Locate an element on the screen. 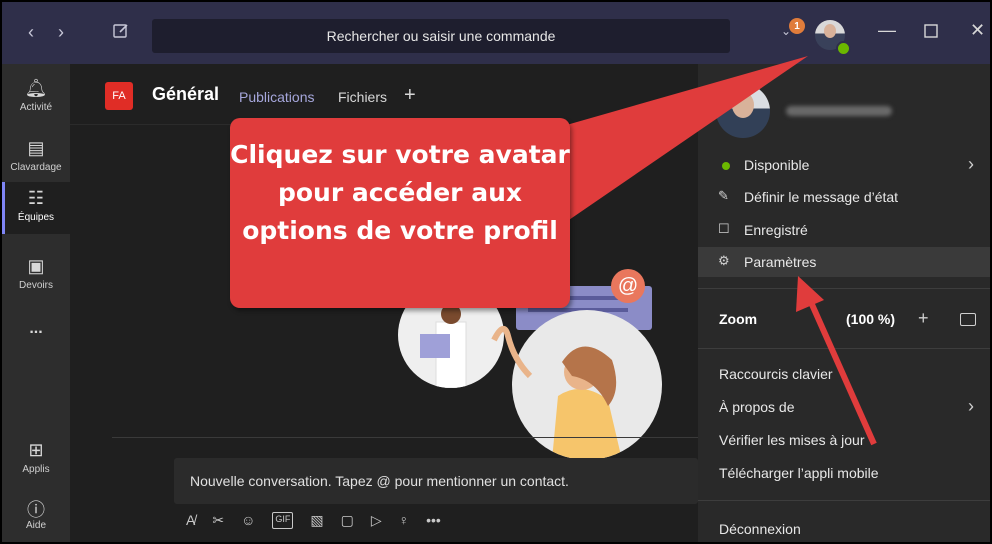 Image resolution: width=992 pixels, height=544 pixels. callout-pointer is located at coordinates (682, 139).